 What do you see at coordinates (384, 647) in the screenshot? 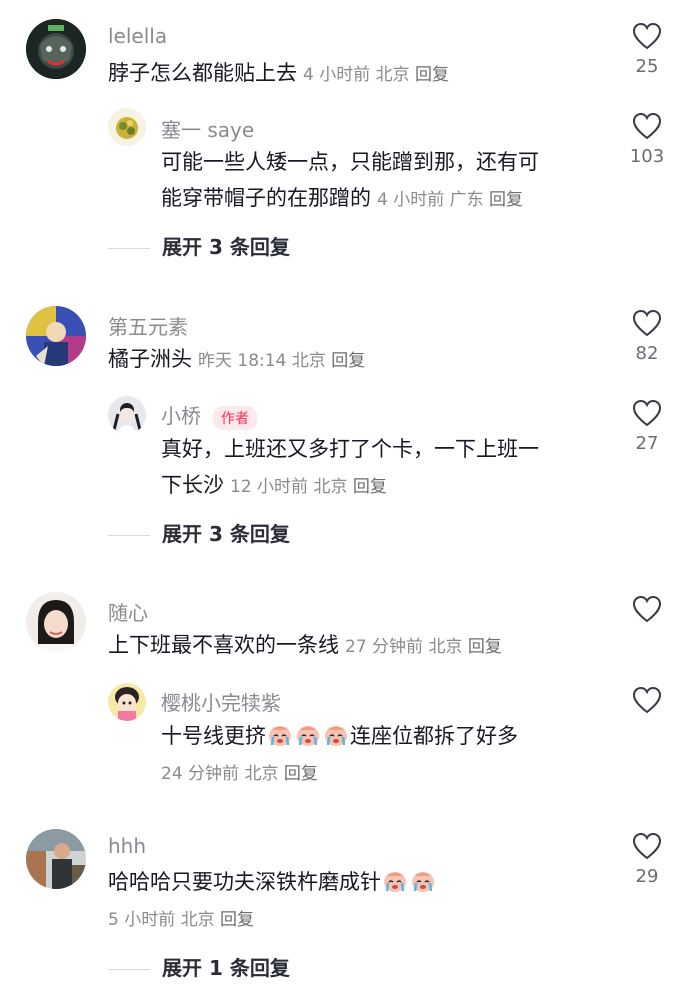
I see `comment-time: 27 分钟前` at bounding box center [384, 647].